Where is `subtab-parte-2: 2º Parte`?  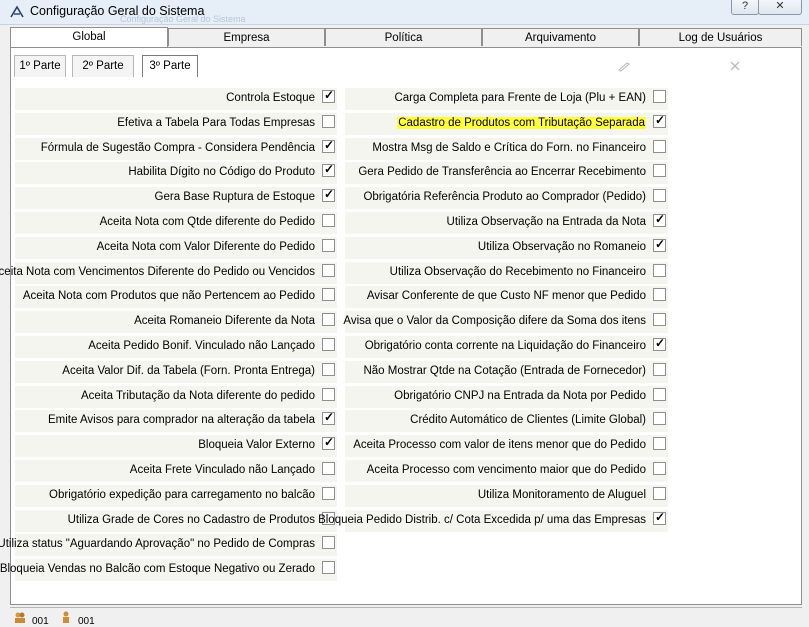 subtab-parte-2: 2º Parte is located at coordinates (103, 66).